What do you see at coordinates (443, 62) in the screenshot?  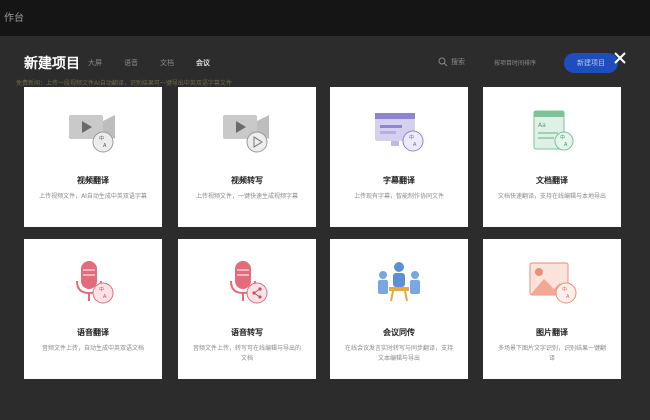 I see `search-icon` at bounding box center [443, 62].